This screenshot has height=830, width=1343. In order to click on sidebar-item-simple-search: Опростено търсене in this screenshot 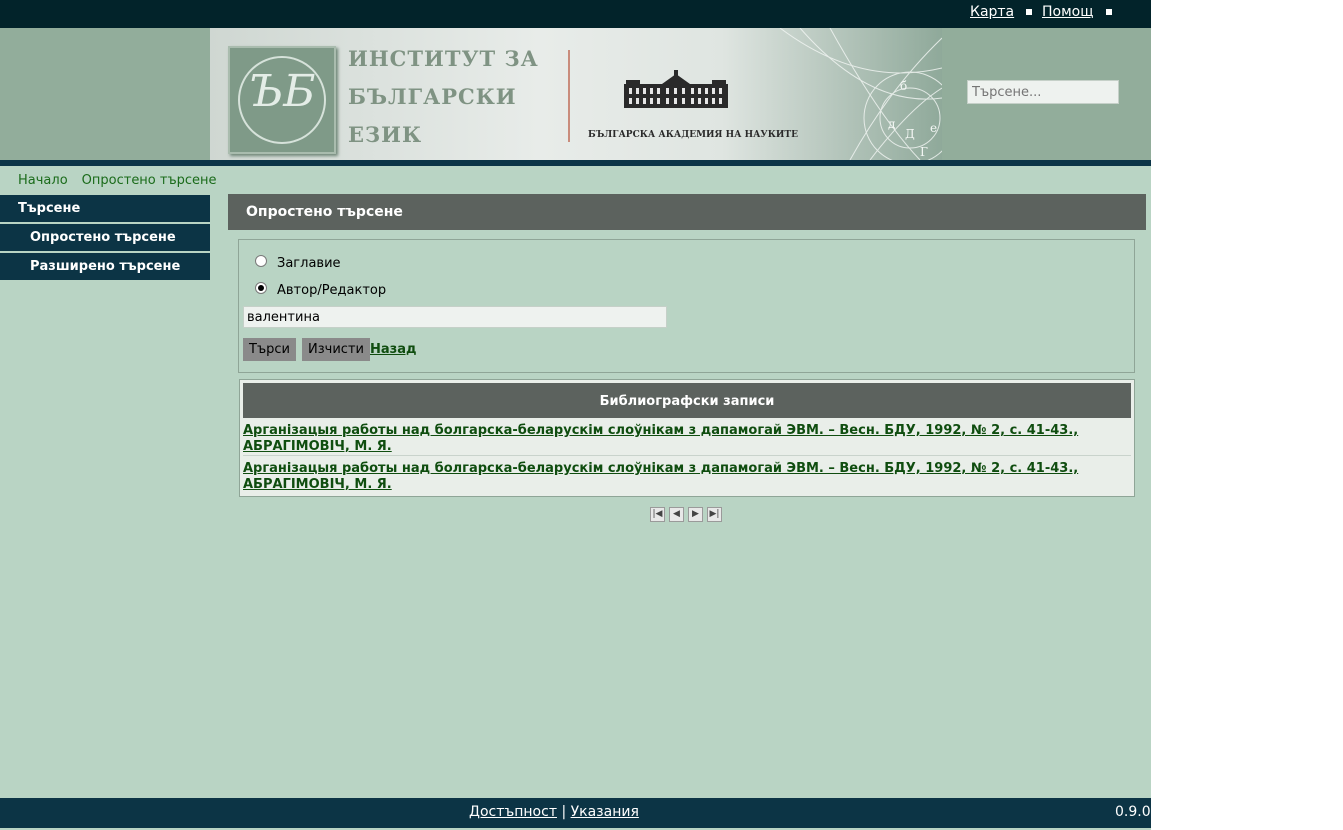, I will do `click(105, 237)`.